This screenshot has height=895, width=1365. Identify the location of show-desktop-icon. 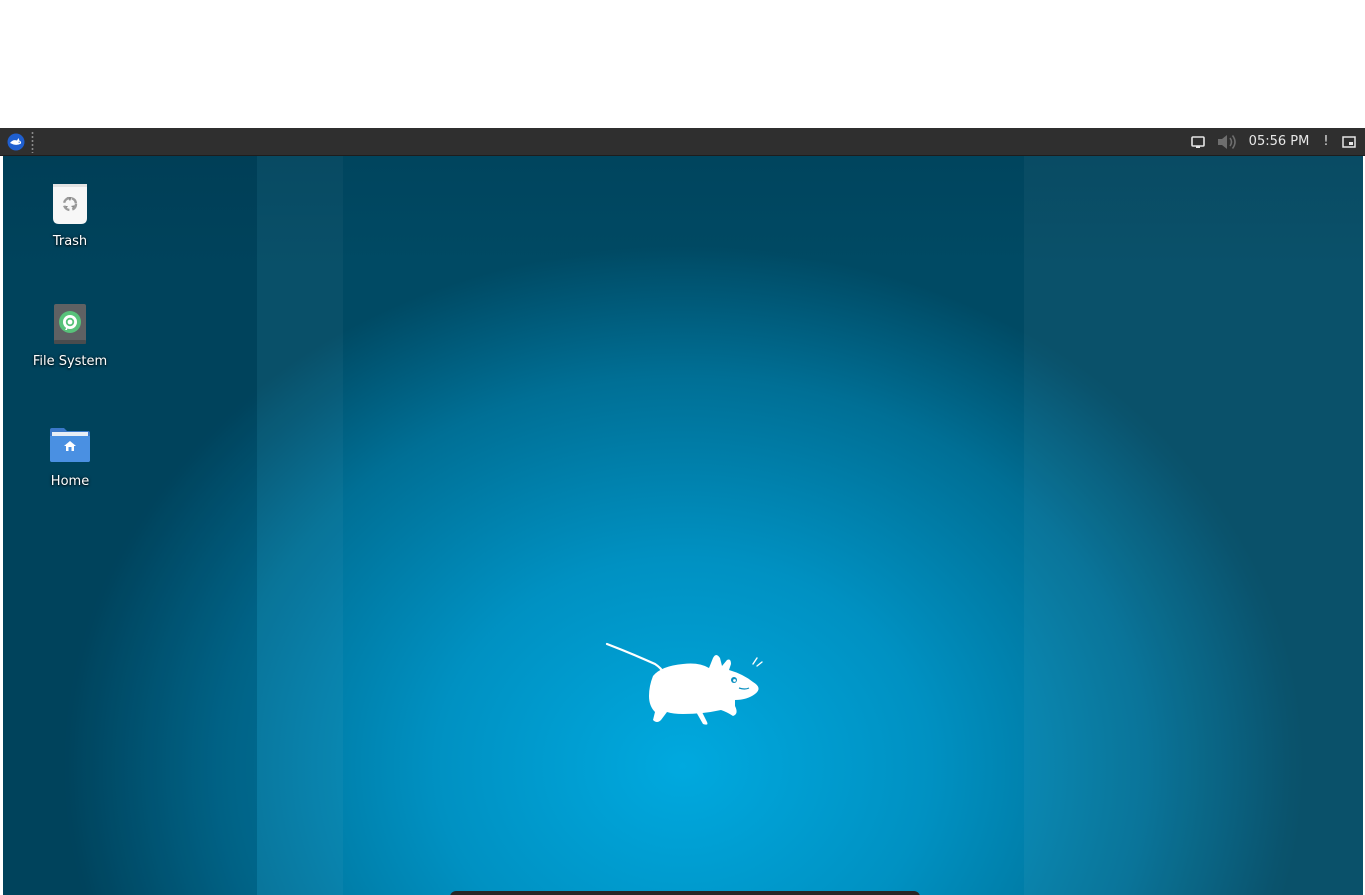
(1349, 142).